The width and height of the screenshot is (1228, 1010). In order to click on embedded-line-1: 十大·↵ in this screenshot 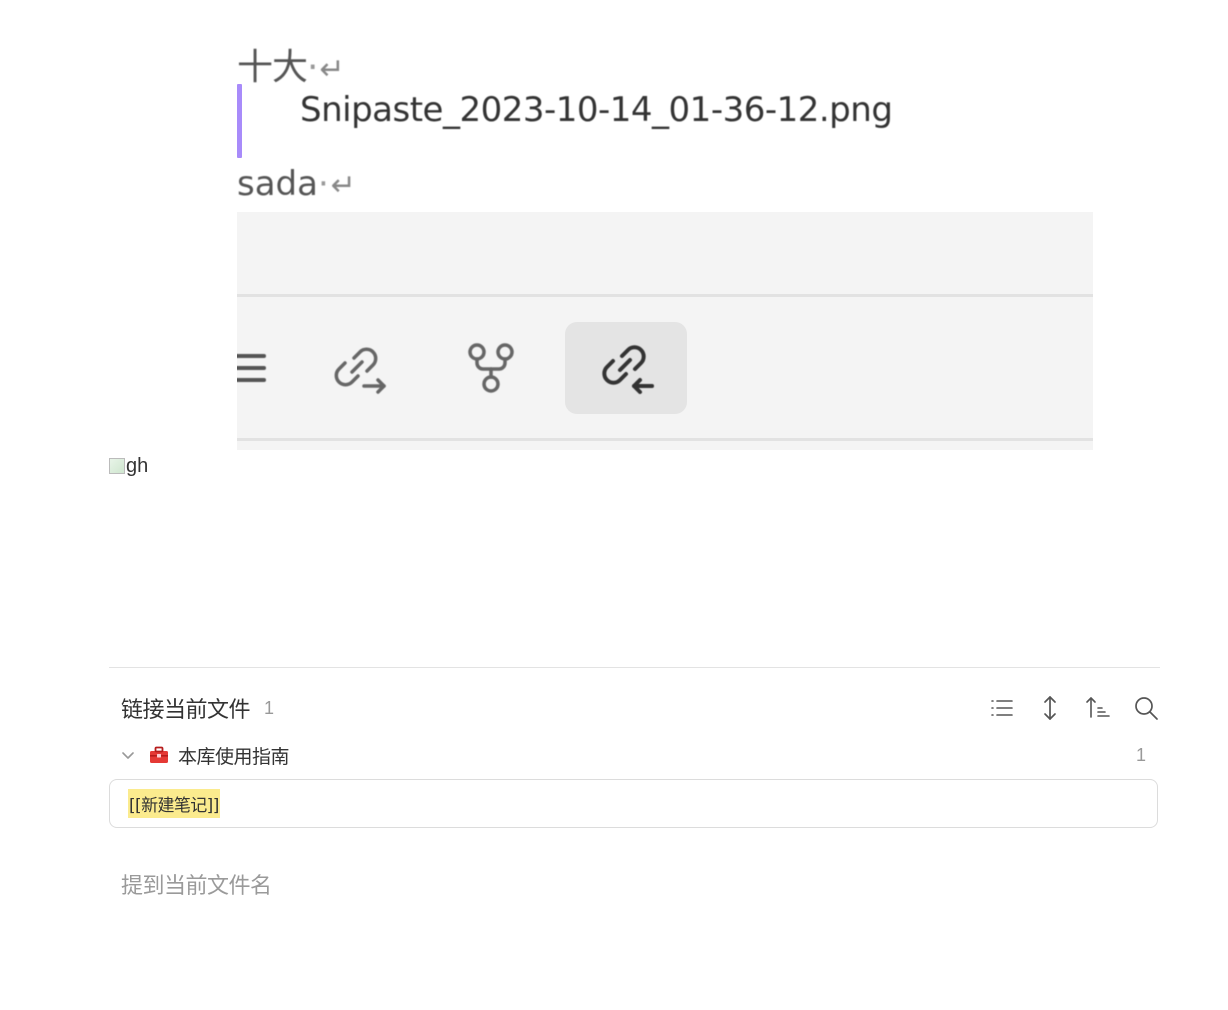, I will do `click(291, 64)`.